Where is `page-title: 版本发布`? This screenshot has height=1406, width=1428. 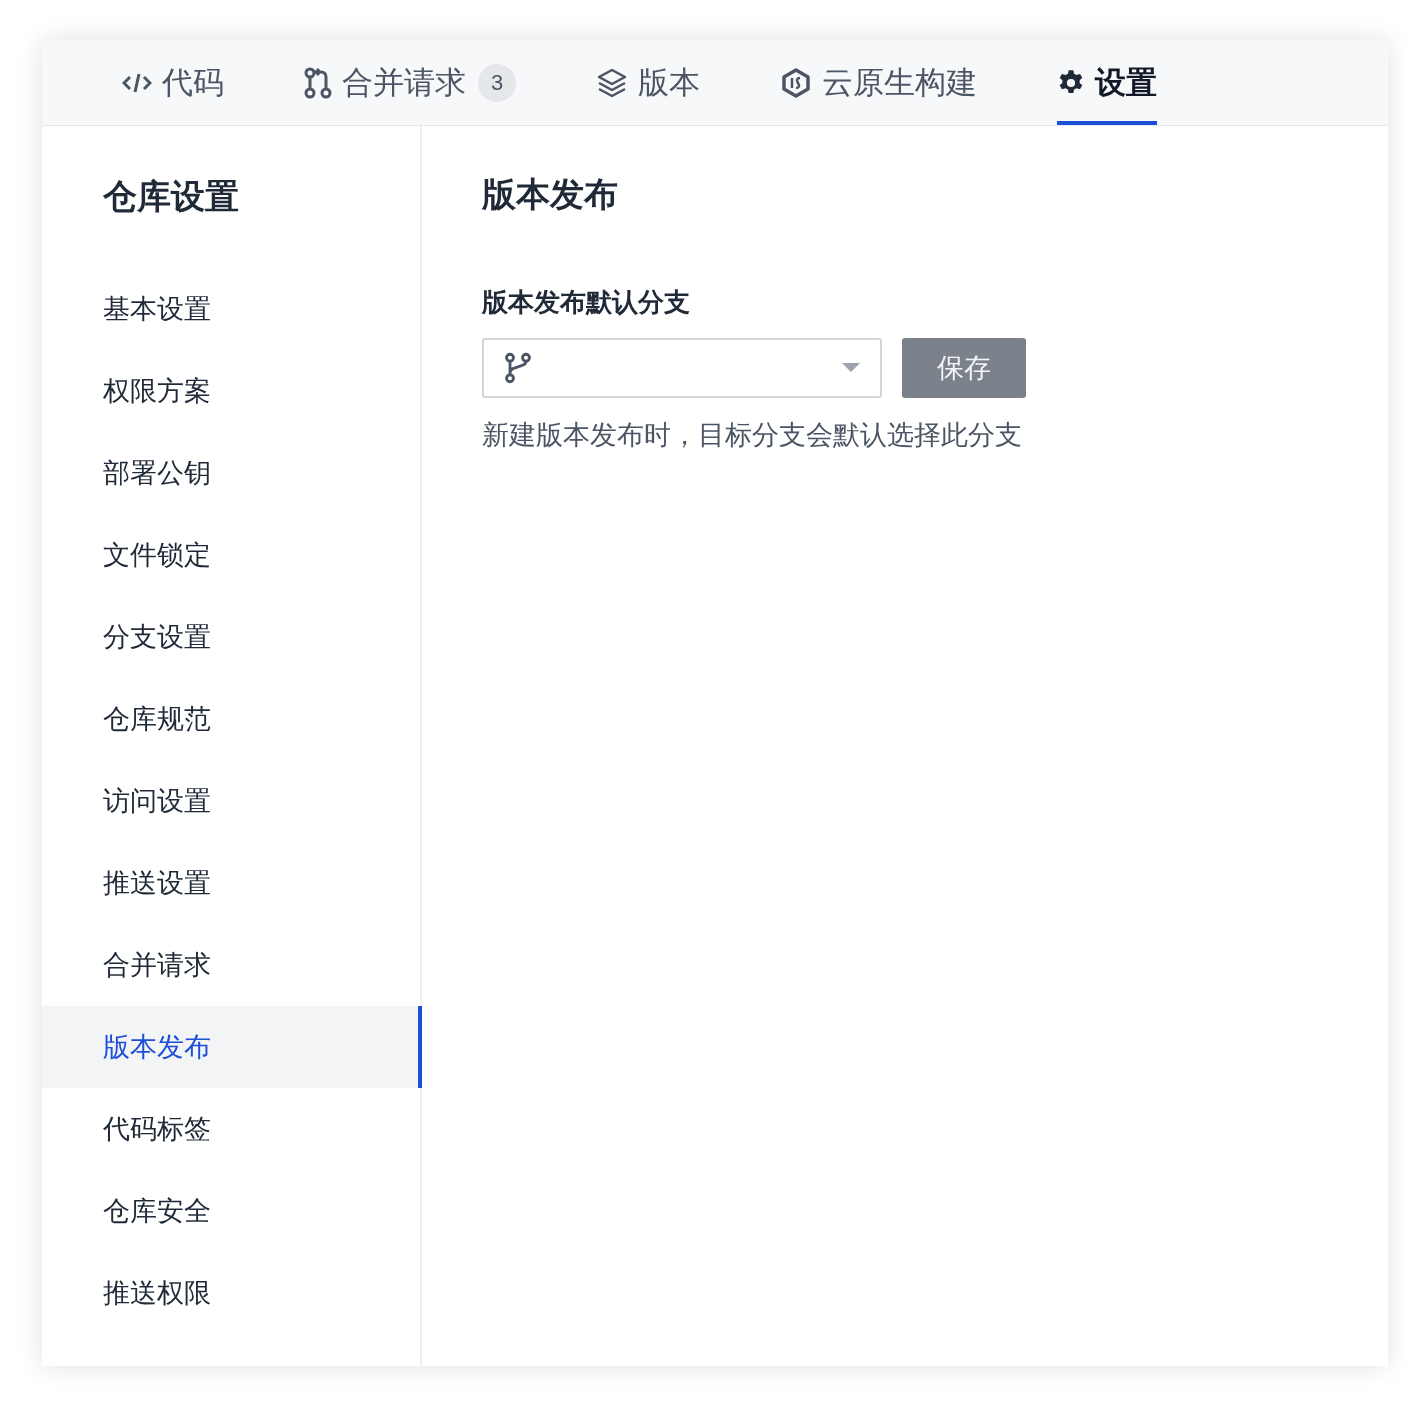 page-title: 版本发布 is located at coordinates (550, 194).